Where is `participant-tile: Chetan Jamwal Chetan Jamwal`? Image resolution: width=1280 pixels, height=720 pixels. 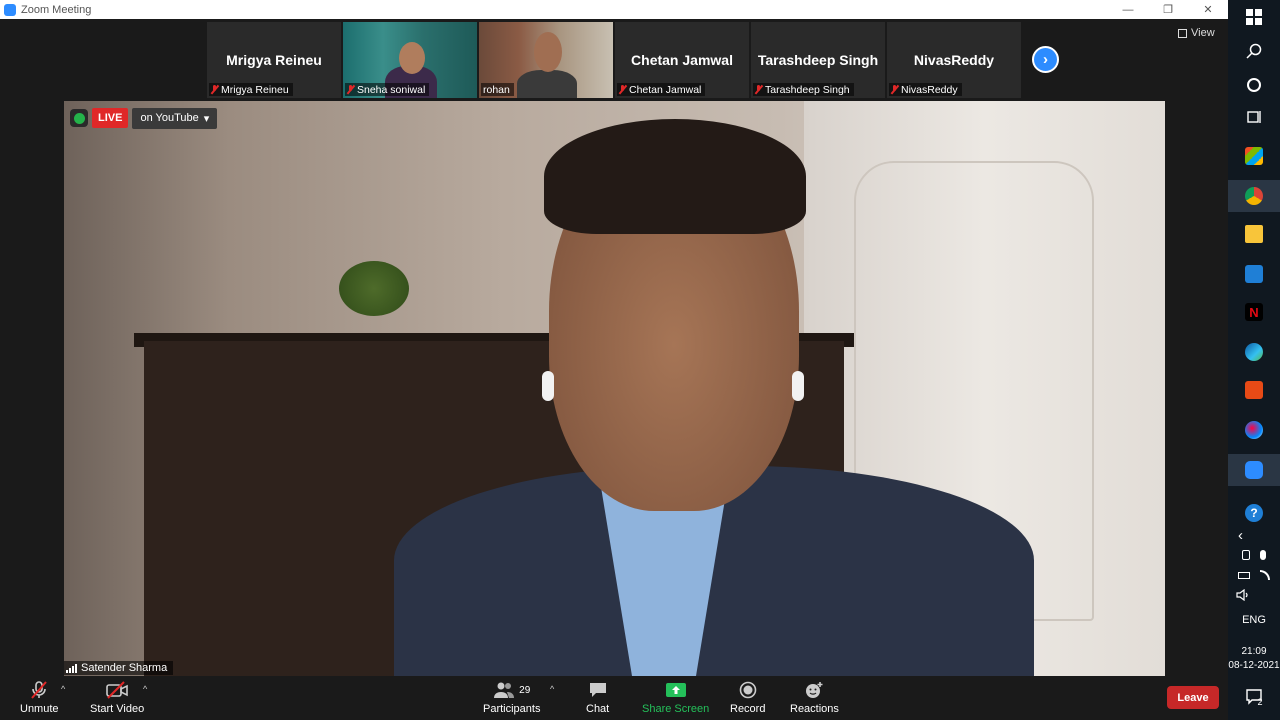 participant-tile: Chetan Jamwal Chetan Jamwal is located at coordinates (682, 60).